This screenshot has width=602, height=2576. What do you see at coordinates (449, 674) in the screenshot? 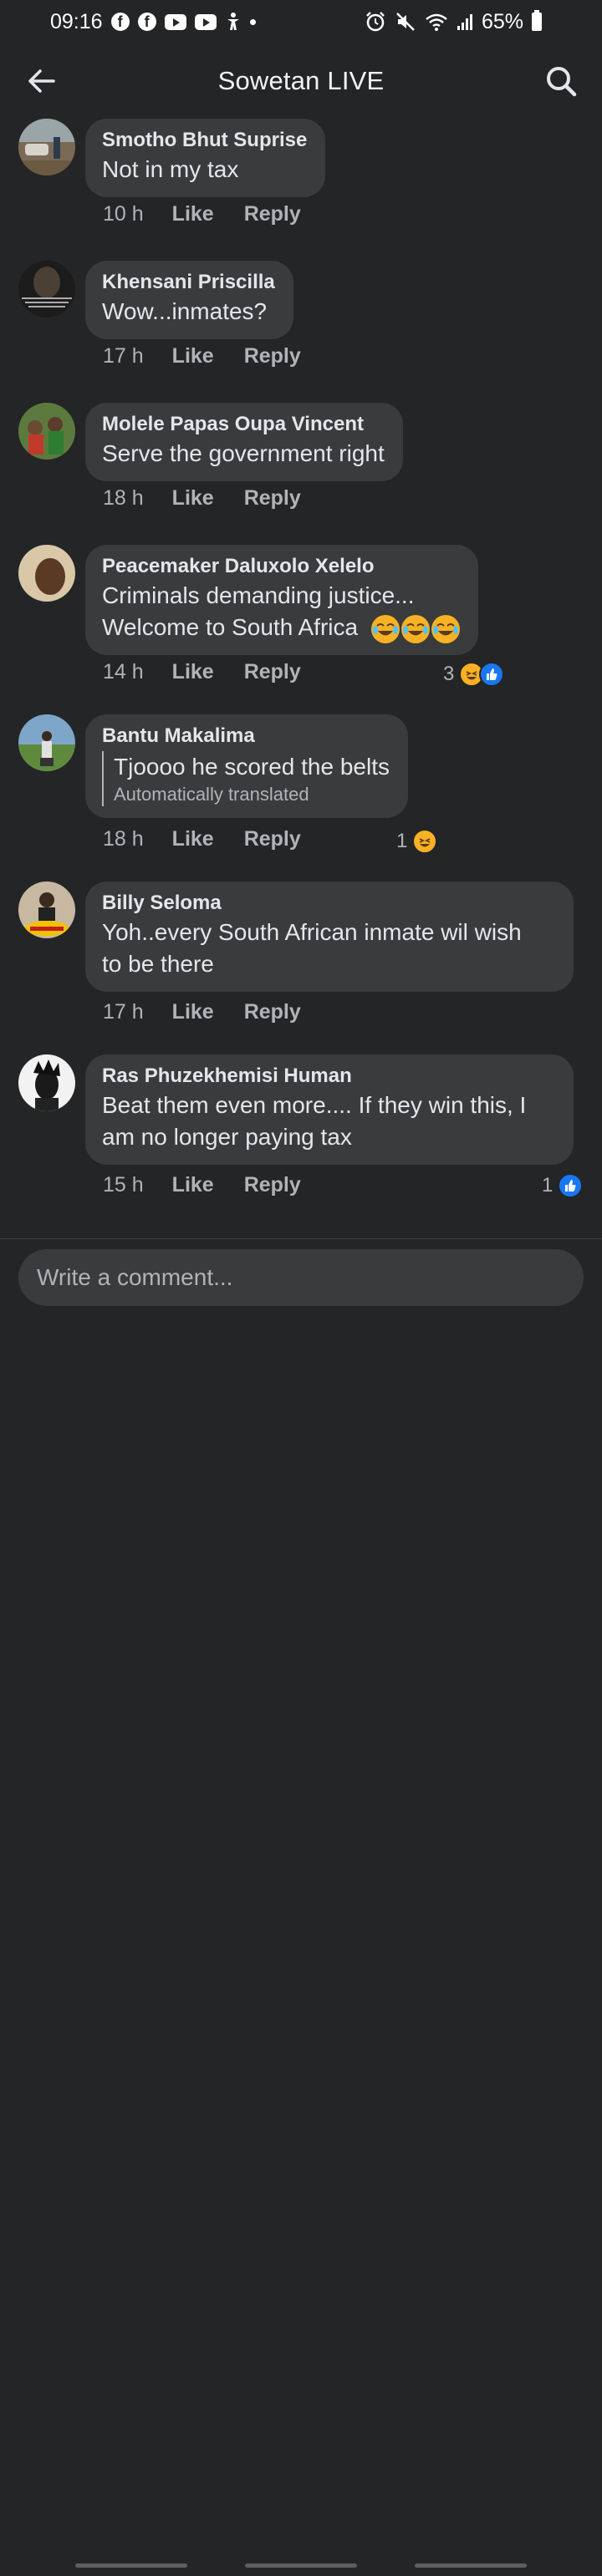
I see `reaction-count: 3` at bounding box center [449, 674].